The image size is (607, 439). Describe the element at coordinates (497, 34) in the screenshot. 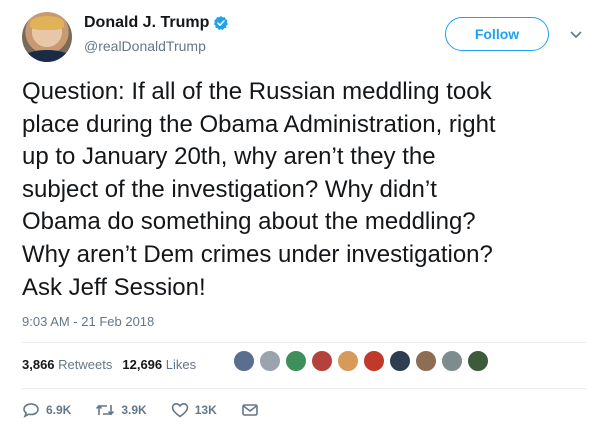

I see `follow-button: Follow` at that location.